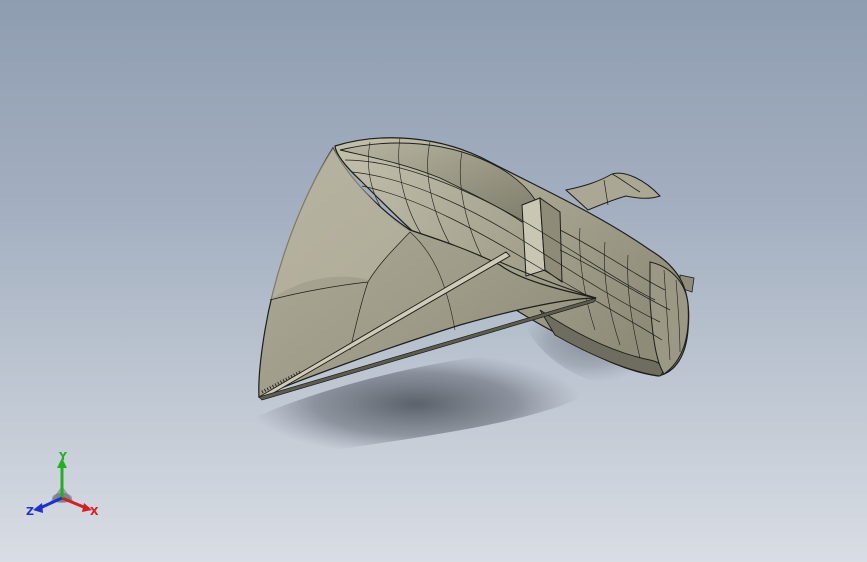 This screenshot has width=867, height=562. Describe the element at coordinates (63, 456) in the screenshot. I see `y-axis-label: Y` at that location.